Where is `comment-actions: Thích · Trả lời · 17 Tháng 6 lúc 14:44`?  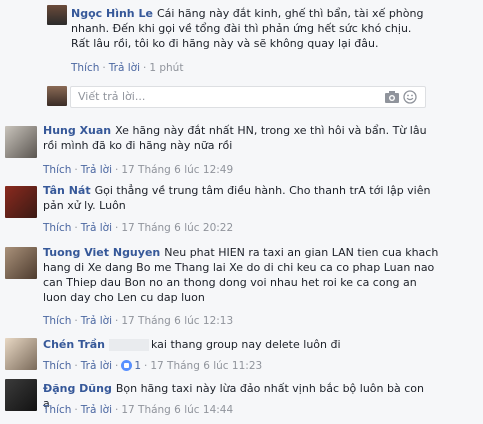
comment-actions: Thích · Trả lời · 17 Tháng 6 lúc 14:44 is located at coordinates (138, 410).